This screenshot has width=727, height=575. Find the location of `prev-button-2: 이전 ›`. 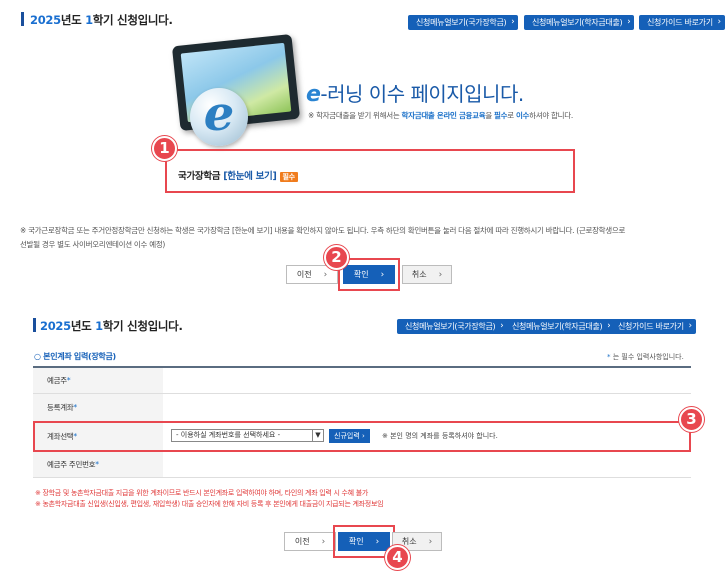

prev-button-2: 이전 › is located at coordinates (310, 541).